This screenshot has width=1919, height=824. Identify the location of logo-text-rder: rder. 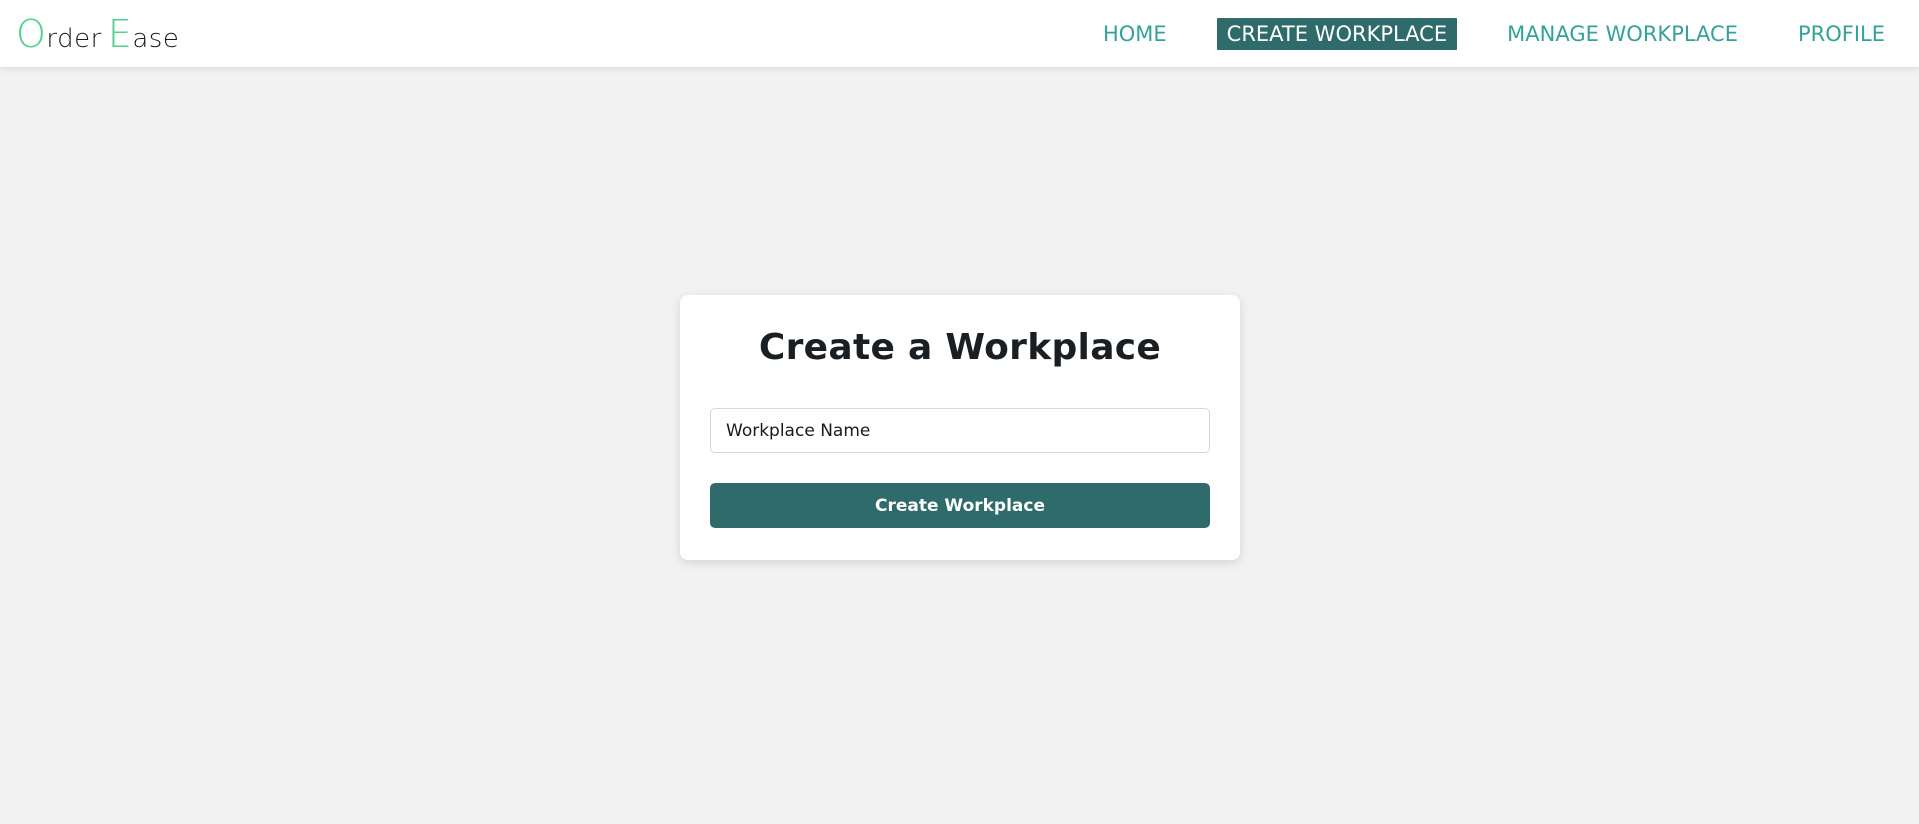
(74, 38).